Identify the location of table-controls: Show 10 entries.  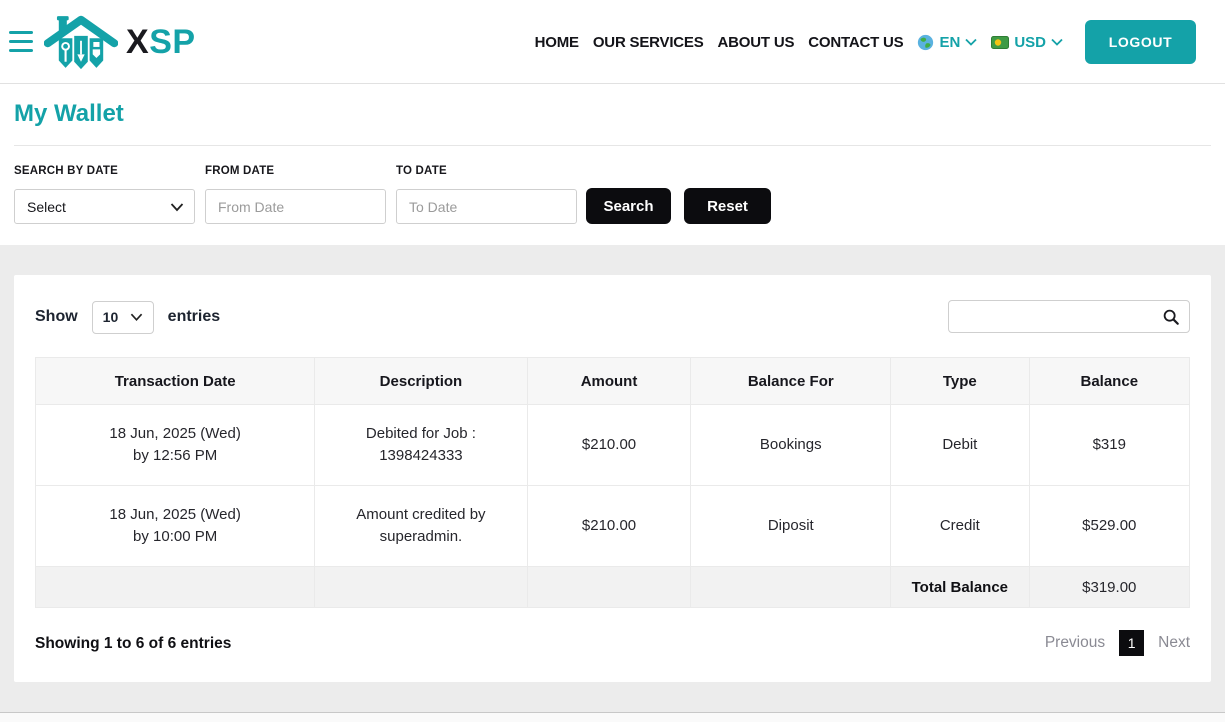
(612, 317).